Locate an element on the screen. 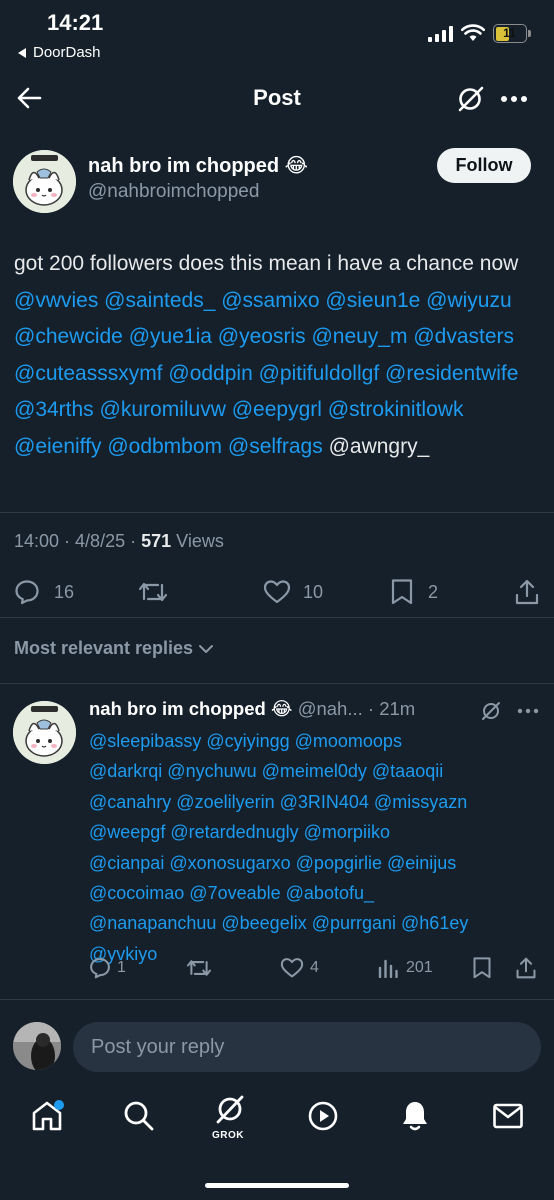 This screenshot has width=554, height=1200. views-label: Views is located at coordinates (200, 541).